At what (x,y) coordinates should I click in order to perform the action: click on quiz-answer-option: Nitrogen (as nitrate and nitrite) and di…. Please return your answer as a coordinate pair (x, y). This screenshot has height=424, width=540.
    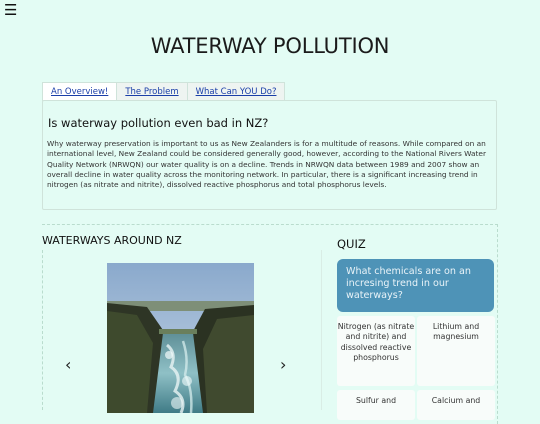
    Looking at the image, I should click on (376, 351).